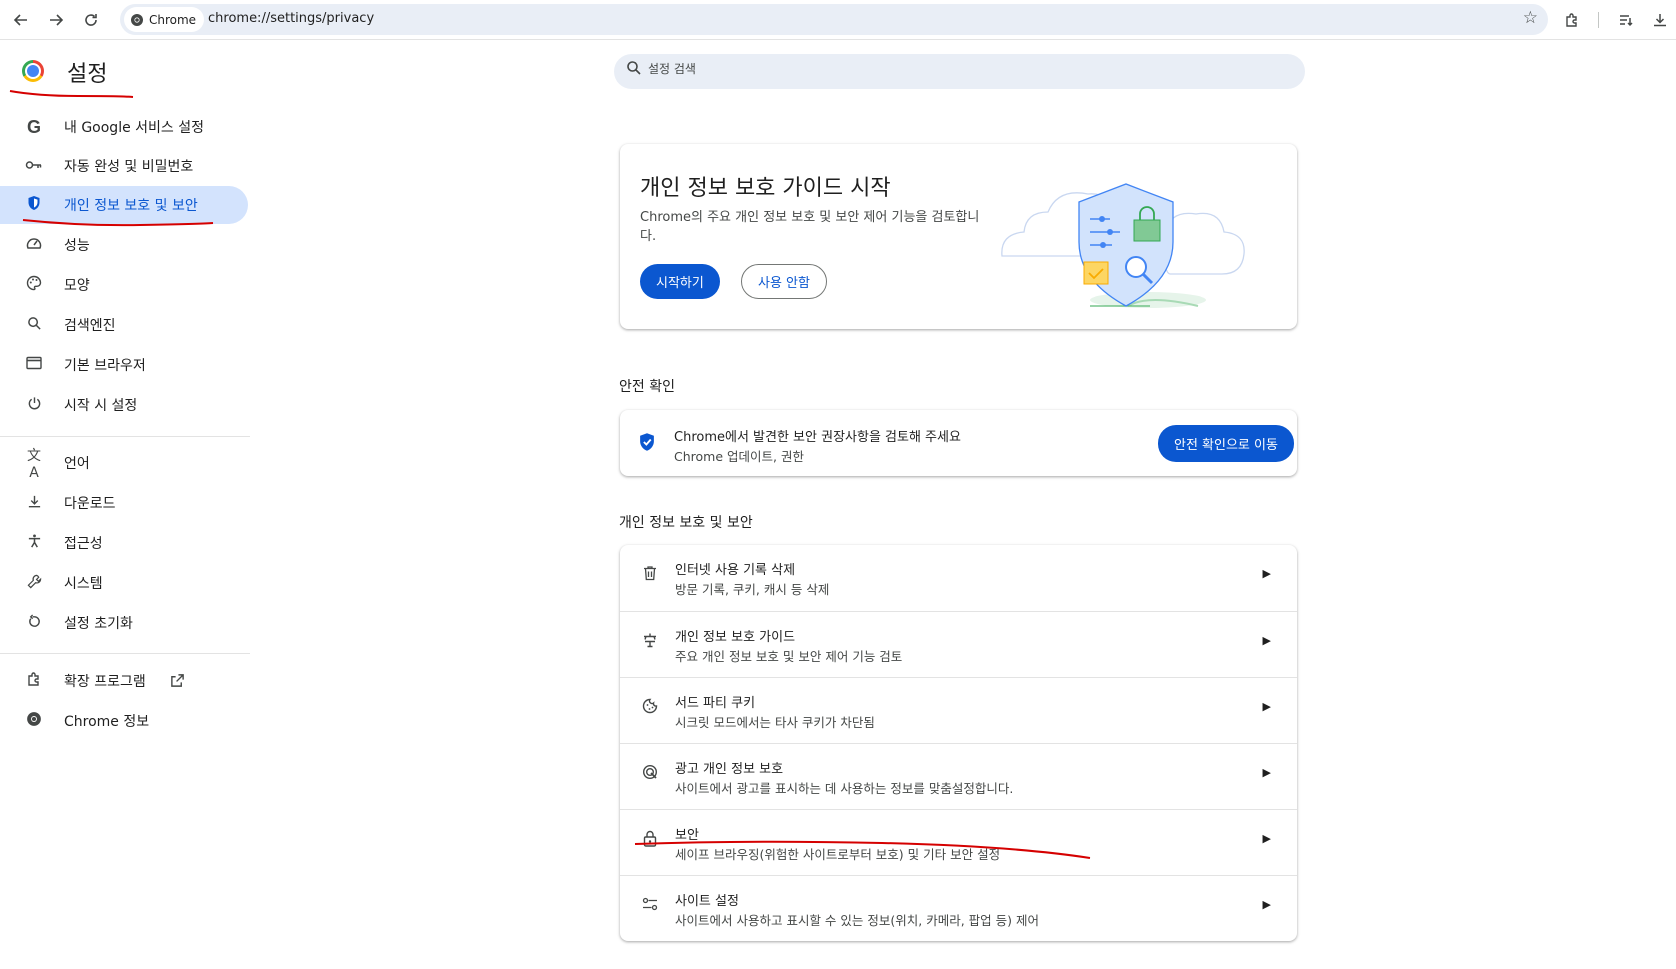 Image resolution: width=1676 pixels, height=969 pixels. I want to click on palette-icon, so click(34, 285).